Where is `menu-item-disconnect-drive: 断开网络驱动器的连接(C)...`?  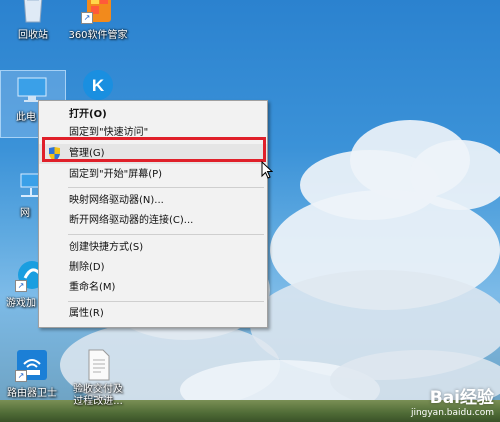 menu-item-disconnect-drive: 断开网络驱动器的连接(C)... is located at coordinates (153, 221).